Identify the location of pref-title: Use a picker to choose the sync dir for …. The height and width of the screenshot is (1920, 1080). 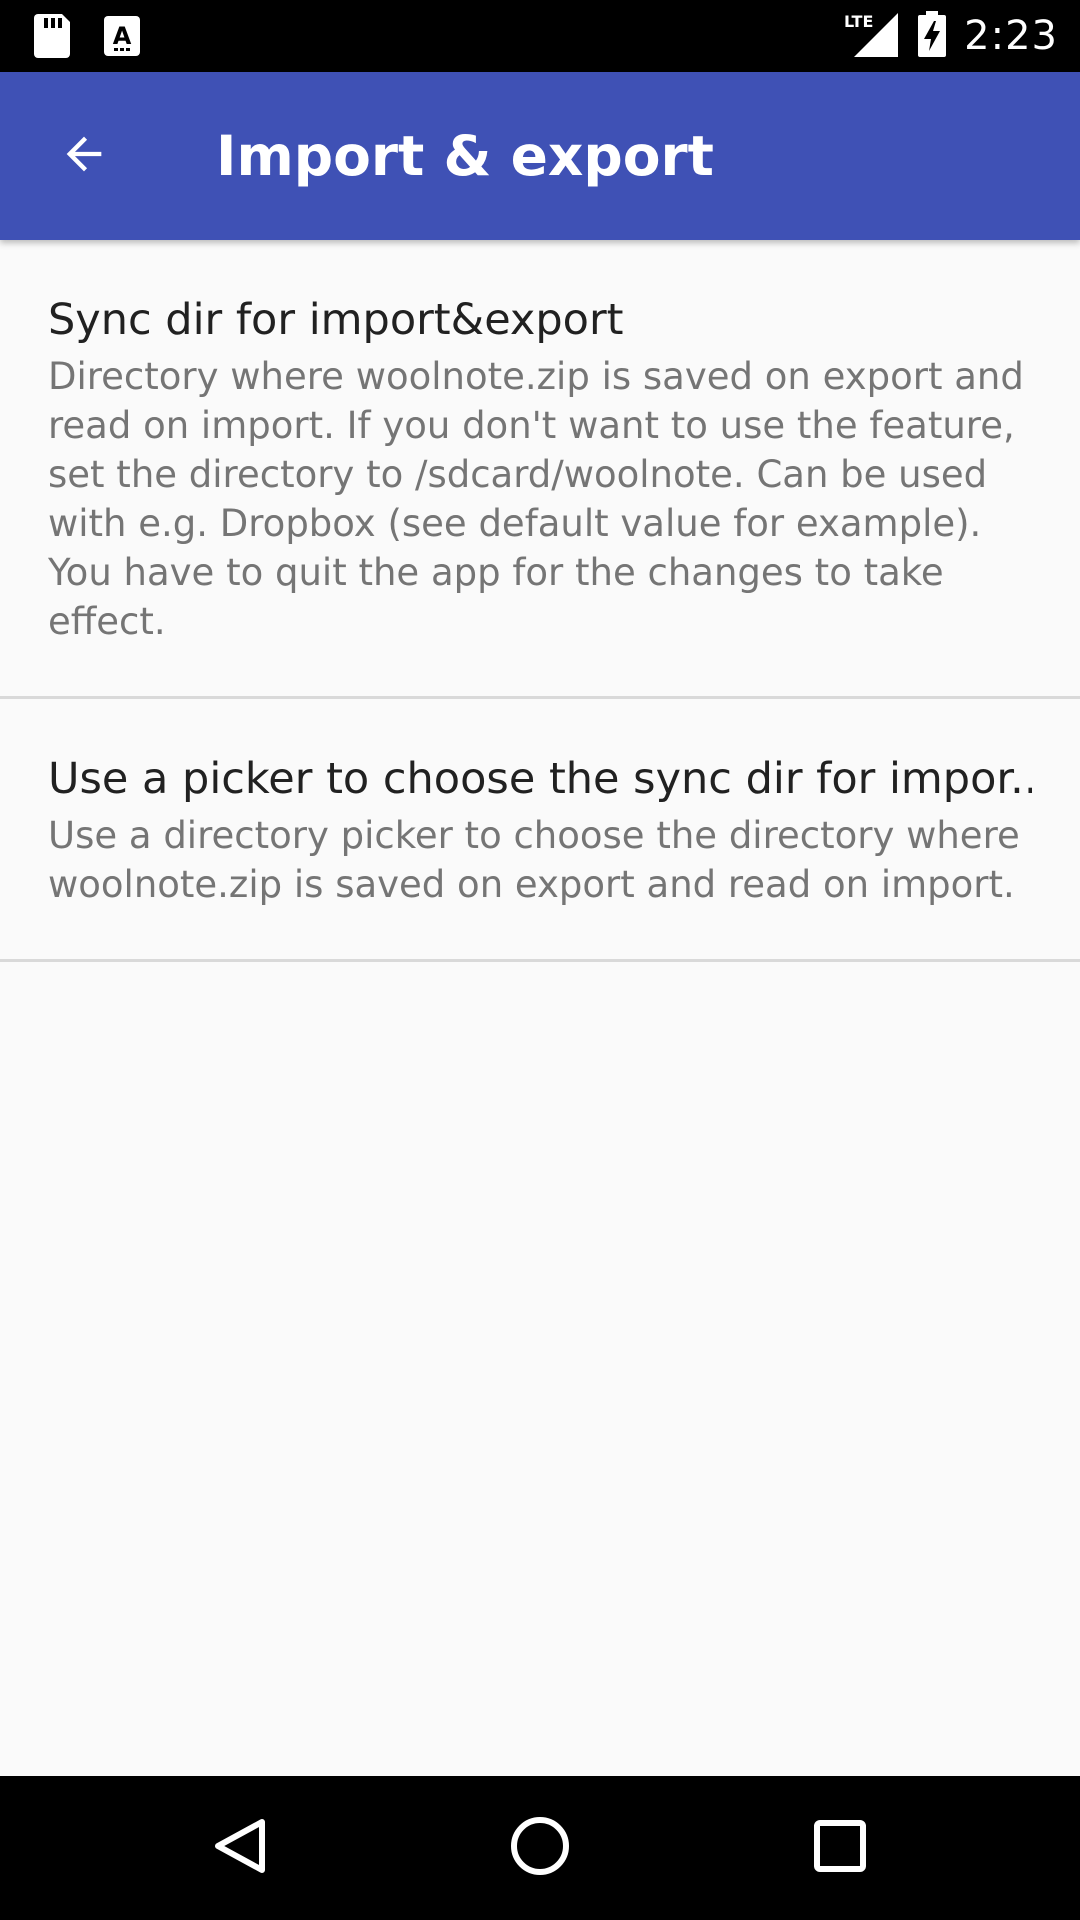
(540, 779).